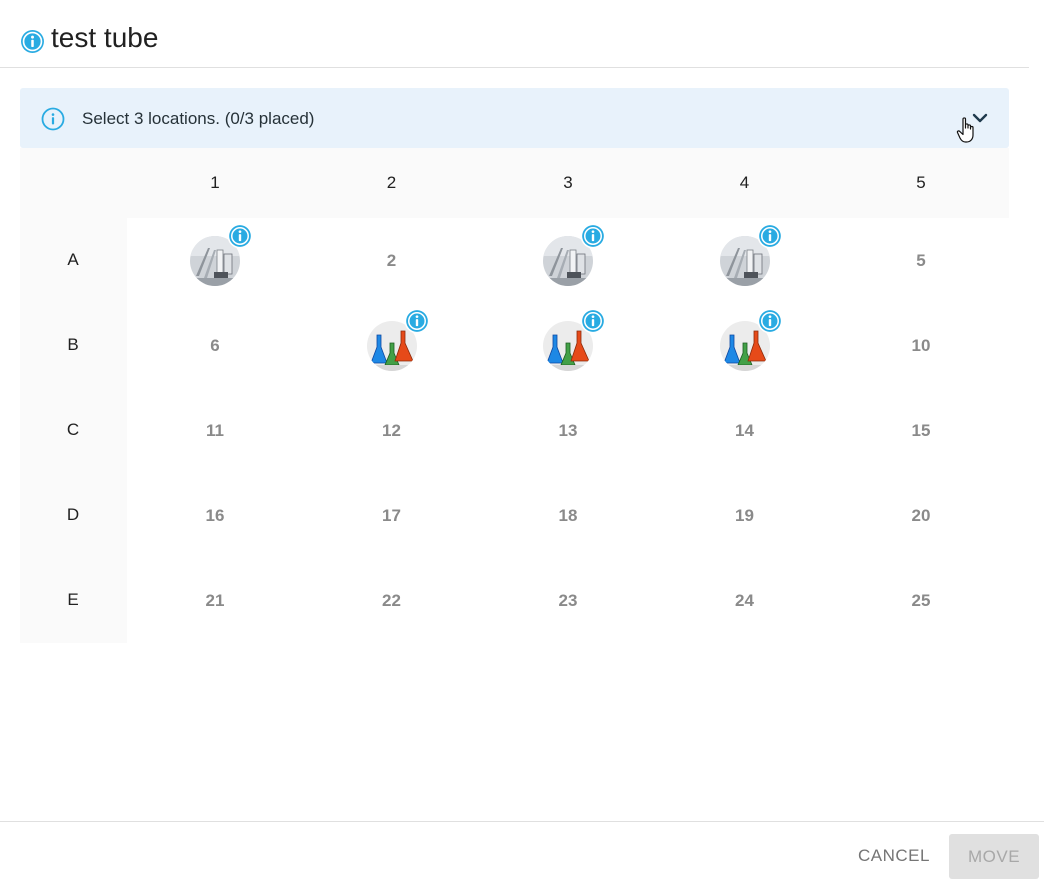 Image resolution: width=1044 pixels, height=884 pixels. I want to click on empty-cell: 21, so click(215, 600).